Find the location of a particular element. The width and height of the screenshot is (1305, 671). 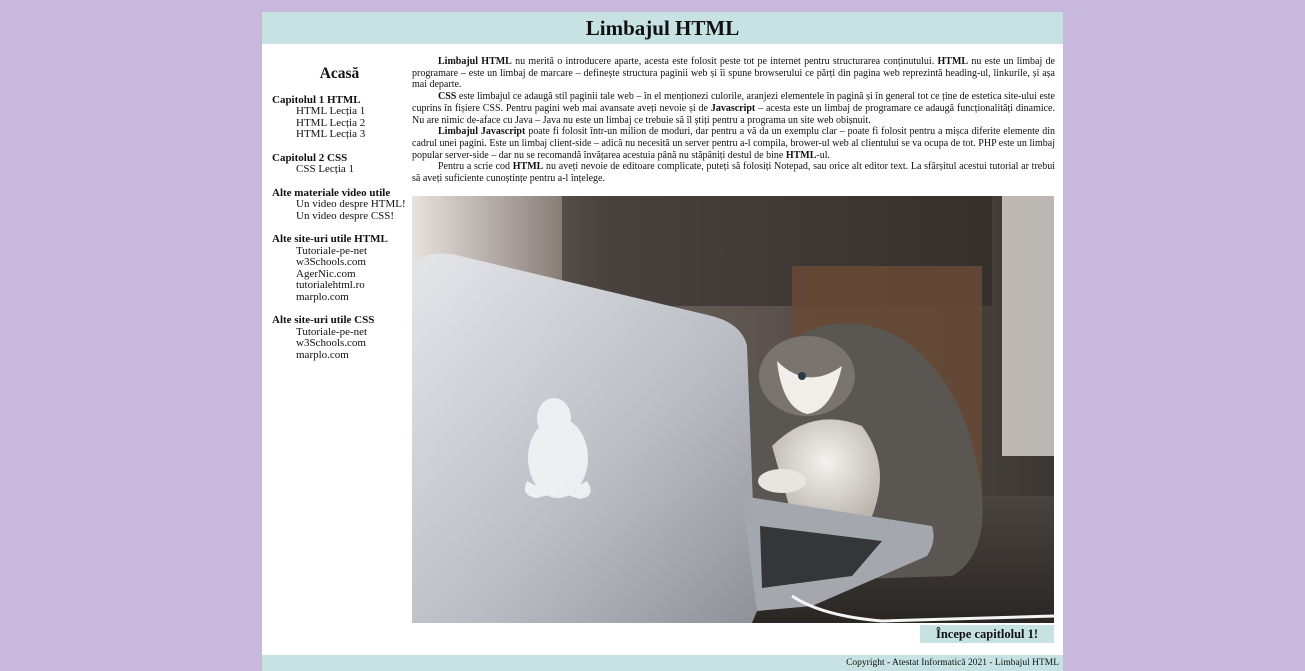

paragraph-text: Pentru a scrie cod is located at coordinates (475, 167).